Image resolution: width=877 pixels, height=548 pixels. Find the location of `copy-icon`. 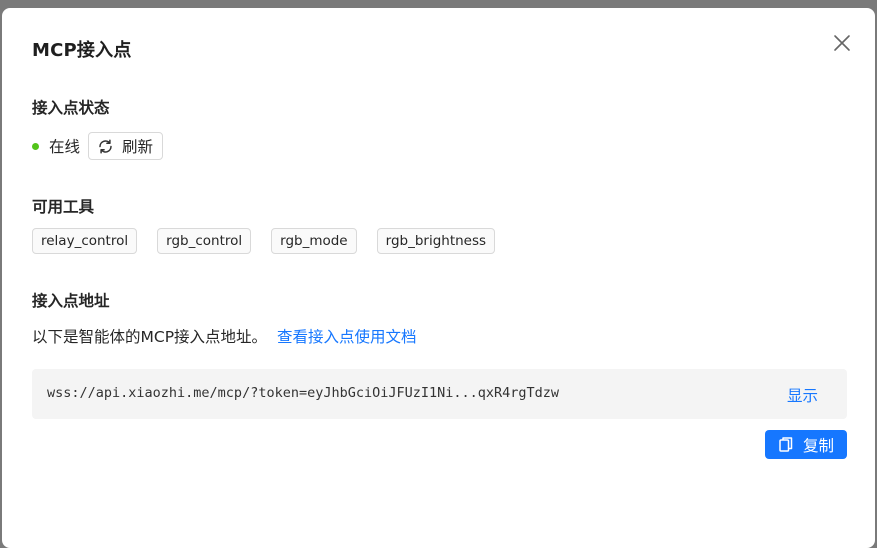

copy-icon is located at coordinates (786, 444).